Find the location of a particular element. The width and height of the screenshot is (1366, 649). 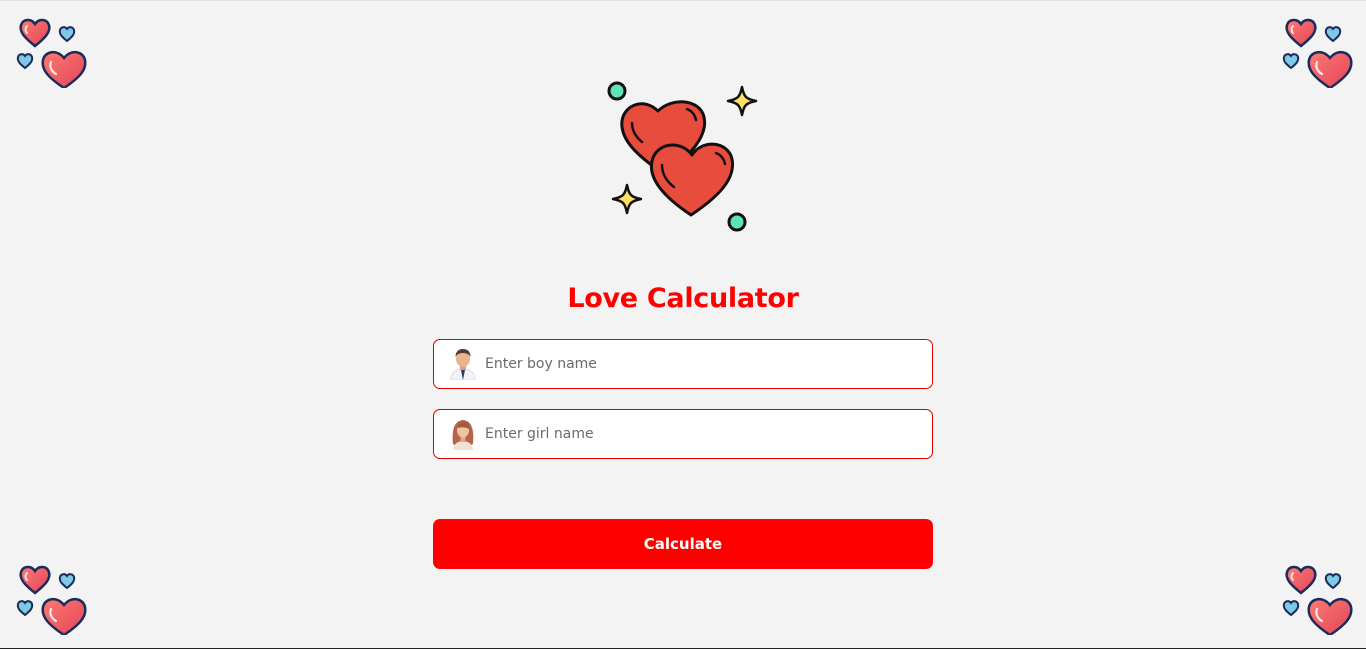

girl-name-input is located at coordinates (708, 434).